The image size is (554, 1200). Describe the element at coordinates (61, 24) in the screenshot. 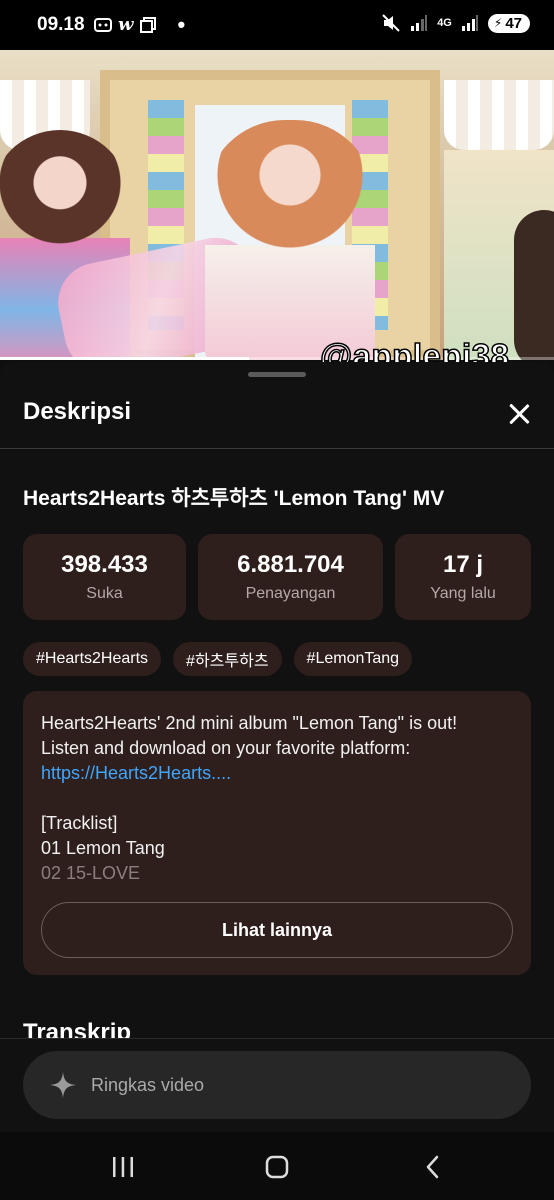

I see `status-time: 09.18` at that location.